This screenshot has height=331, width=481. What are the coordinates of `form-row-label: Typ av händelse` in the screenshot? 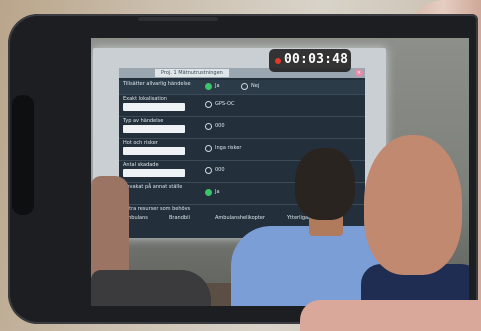 It's located at (143, 121).